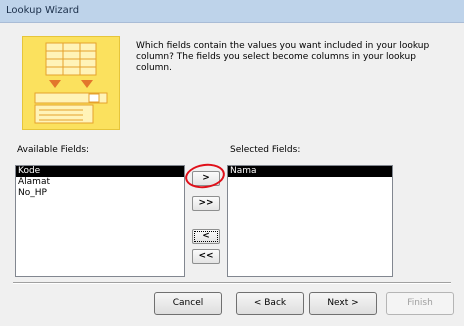 Image resolution: width=464 pixels, height=326 pixels. I want to click on selected-fields-label: Selected Fields:, so click(265, 150).